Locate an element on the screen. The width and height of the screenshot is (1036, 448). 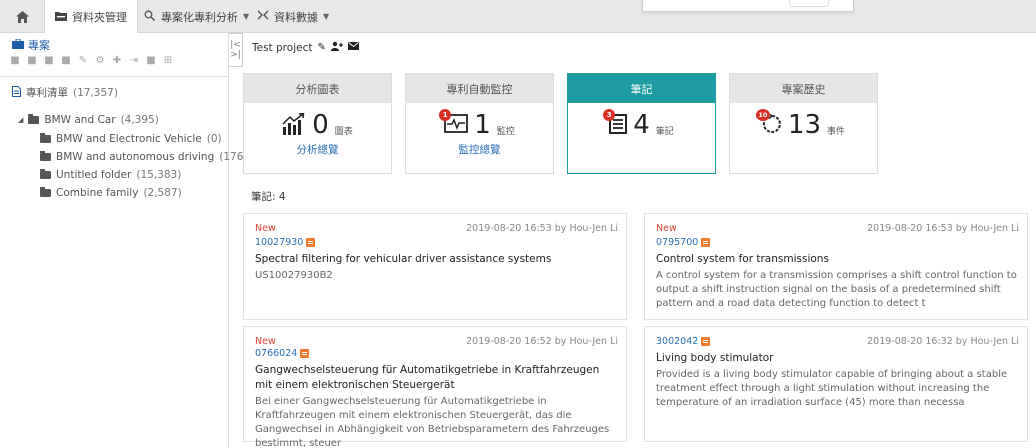
tab-folder-management: 資料夾管理 is located at coordinates (91, 17).